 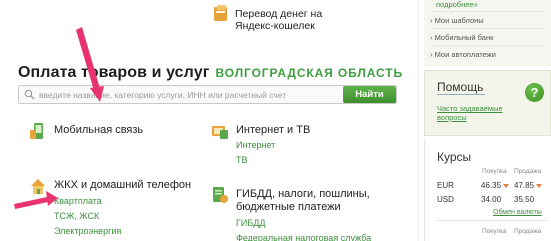 I want to click on transfer-label: Перевод денег на Яндекс-кошелек, so click(x=279, y=20).